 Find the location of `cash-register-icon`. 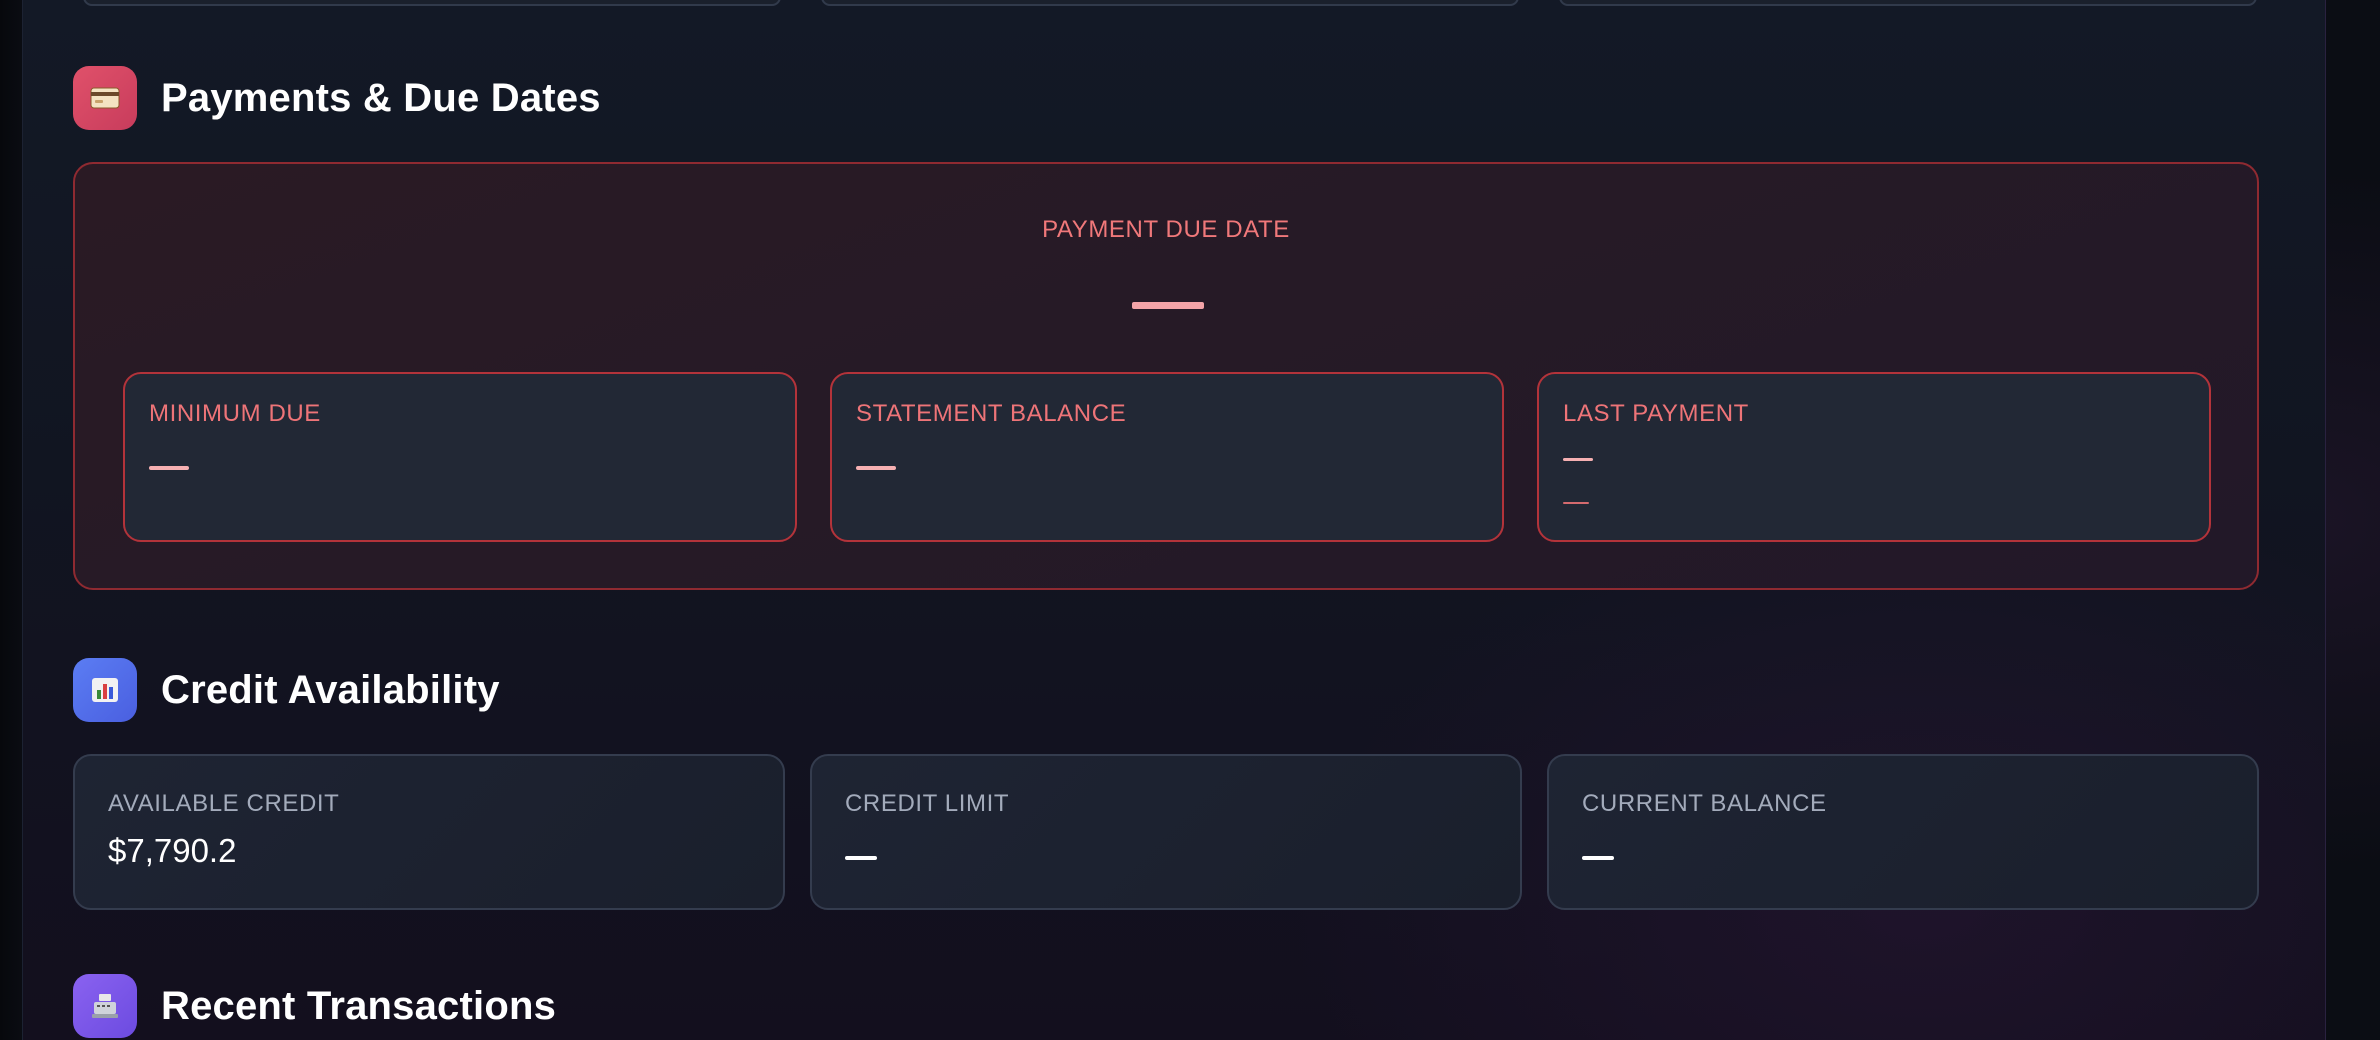

cash-register-icon is located at coordinates (105, 1006).